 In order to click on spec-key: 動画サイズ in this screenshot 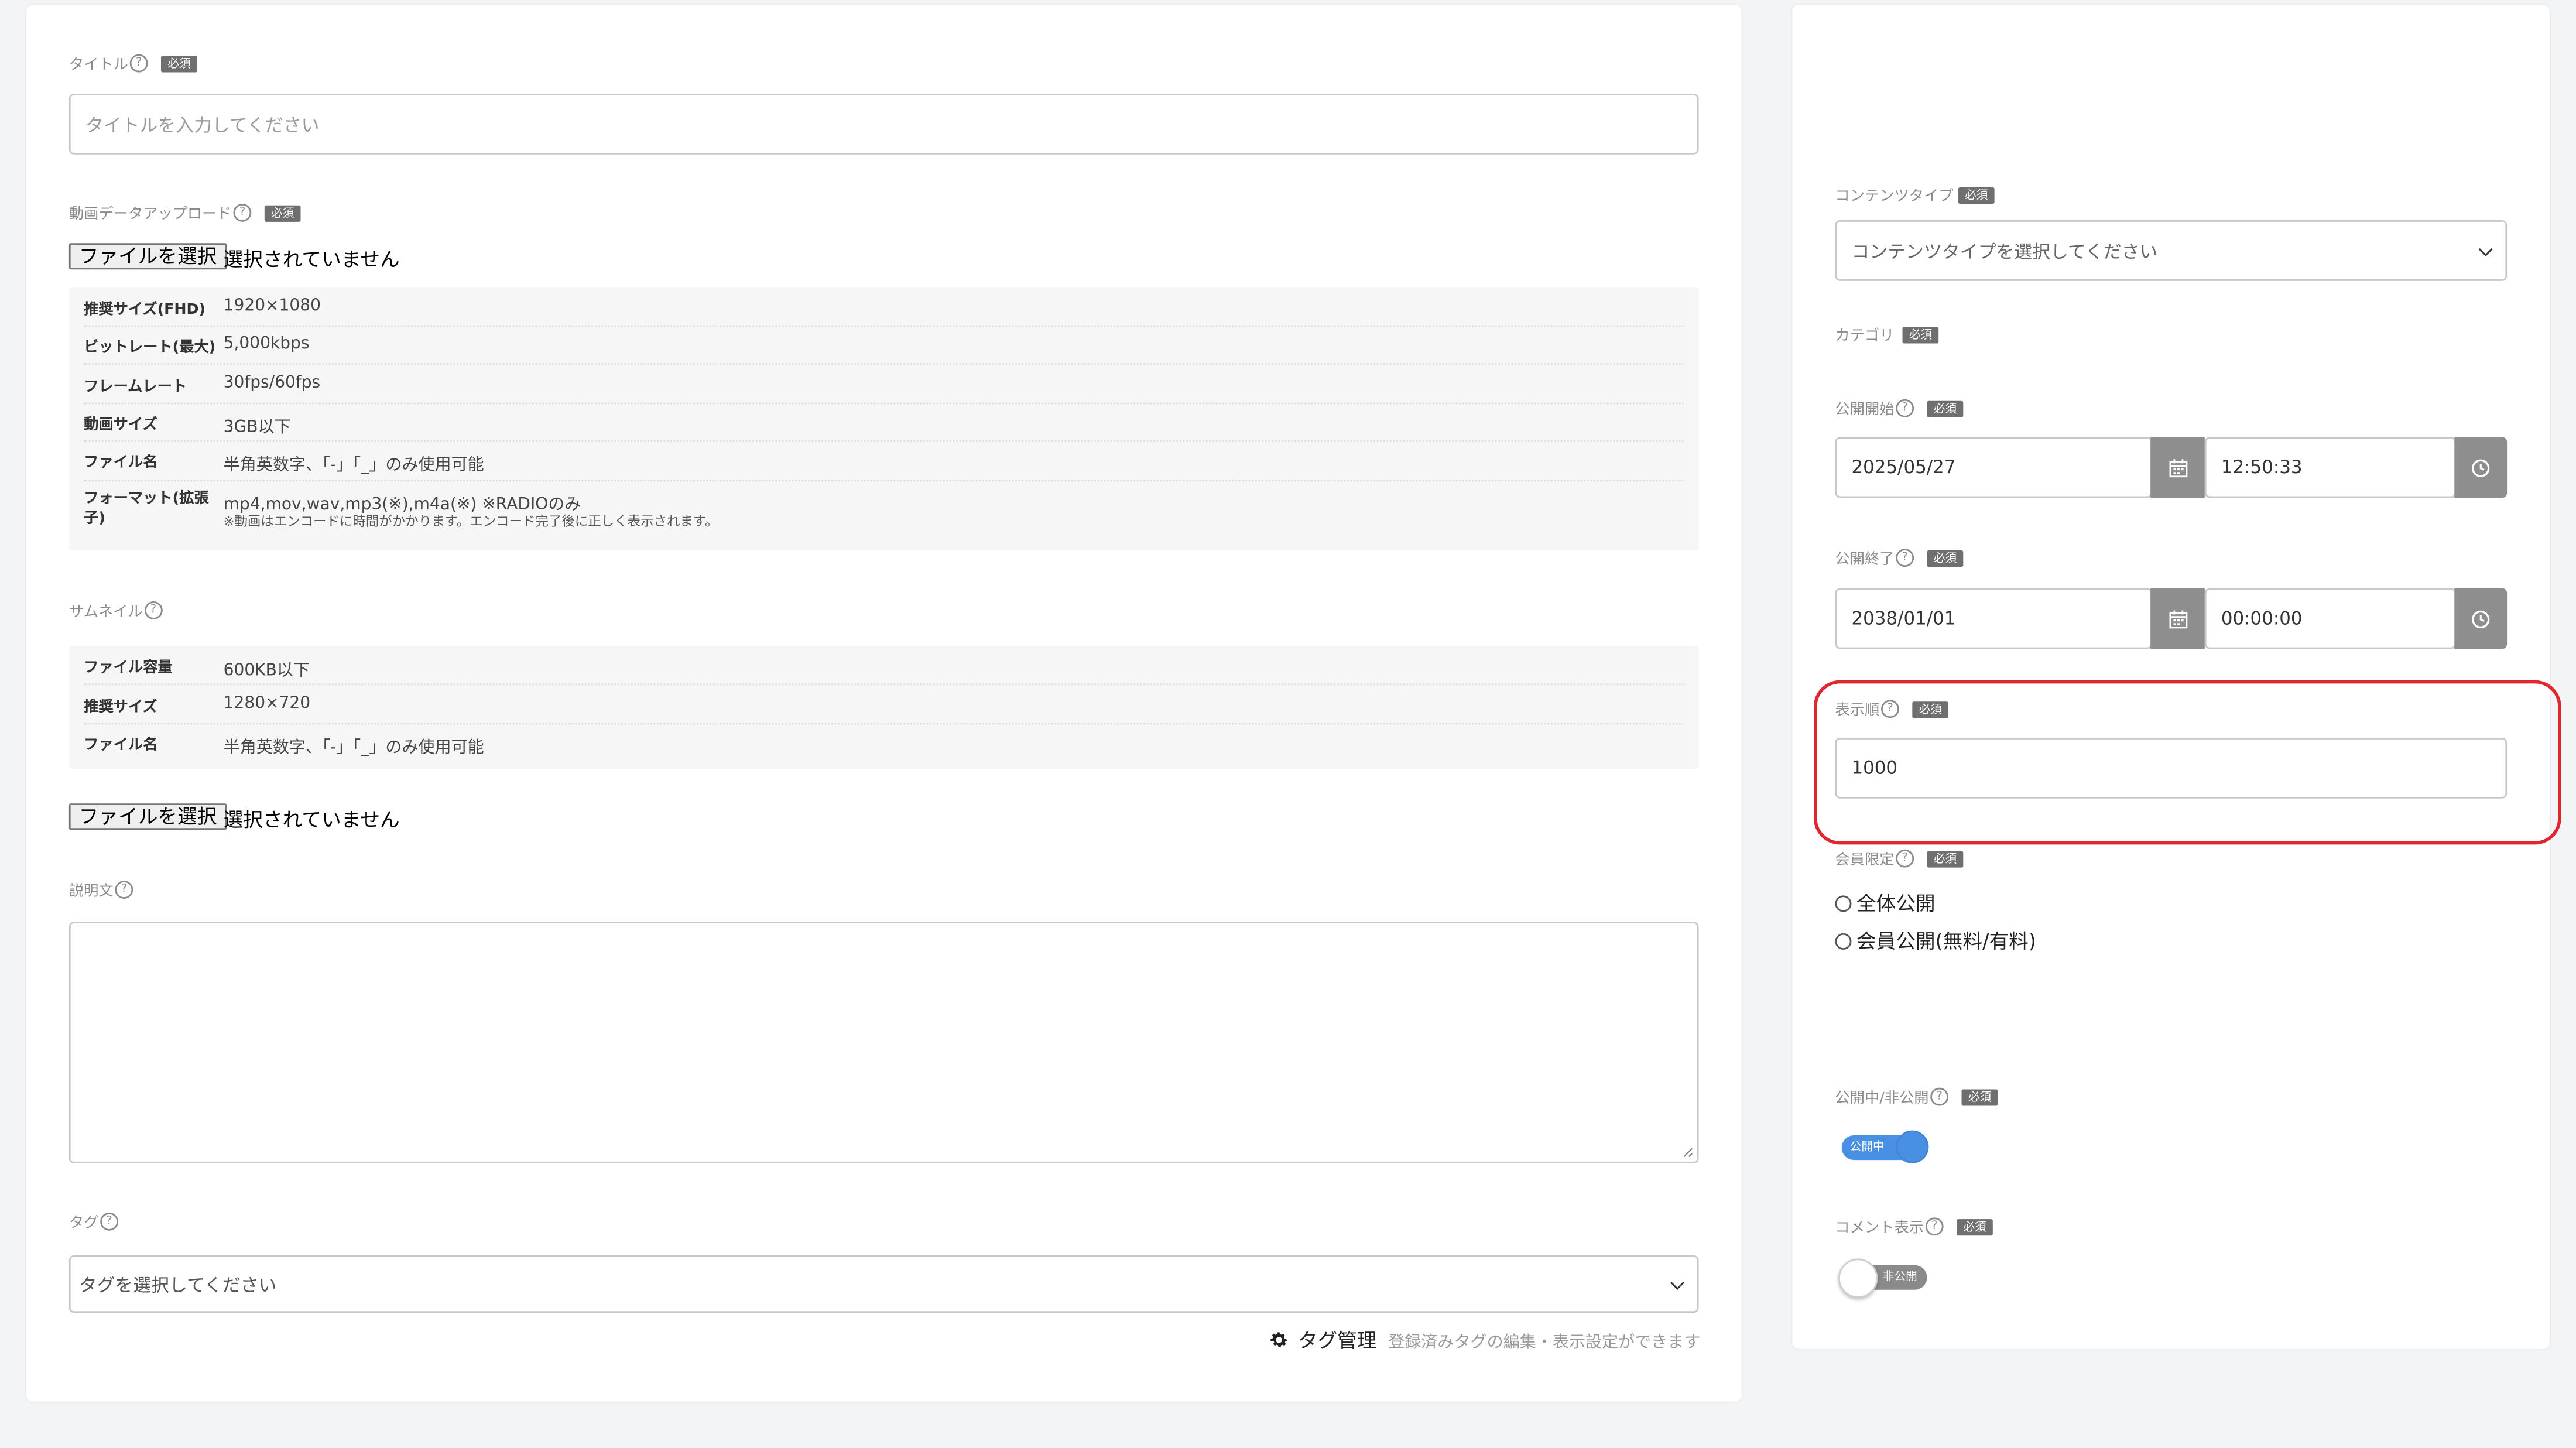, I will do `click(120, 425)`.